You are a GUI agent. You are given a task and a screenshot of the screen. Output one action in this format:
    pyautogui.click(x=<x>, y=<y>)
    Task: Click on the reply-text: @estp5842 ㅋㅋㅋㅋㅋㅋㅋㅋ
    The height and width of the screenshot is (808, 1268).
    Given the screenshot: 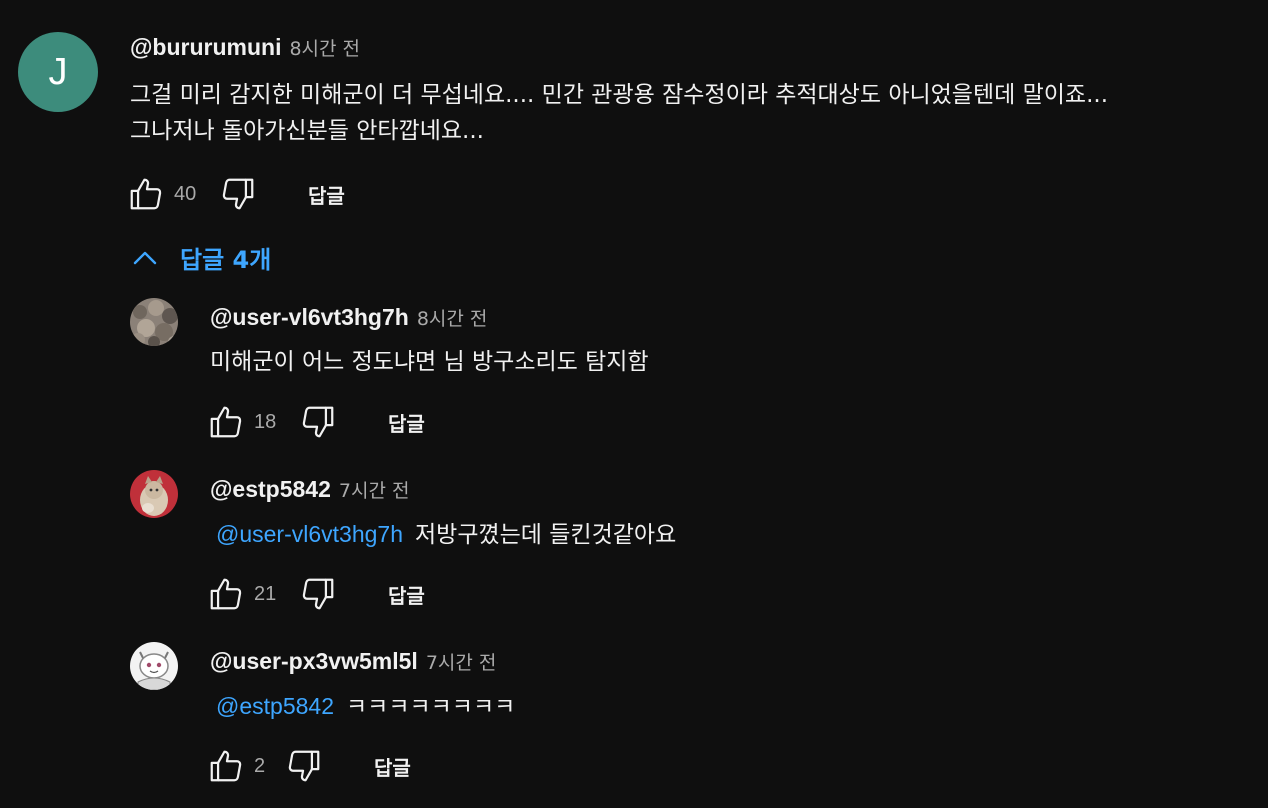 What is the action you would take?
    pyautogui.click(x=365, y=706)
    